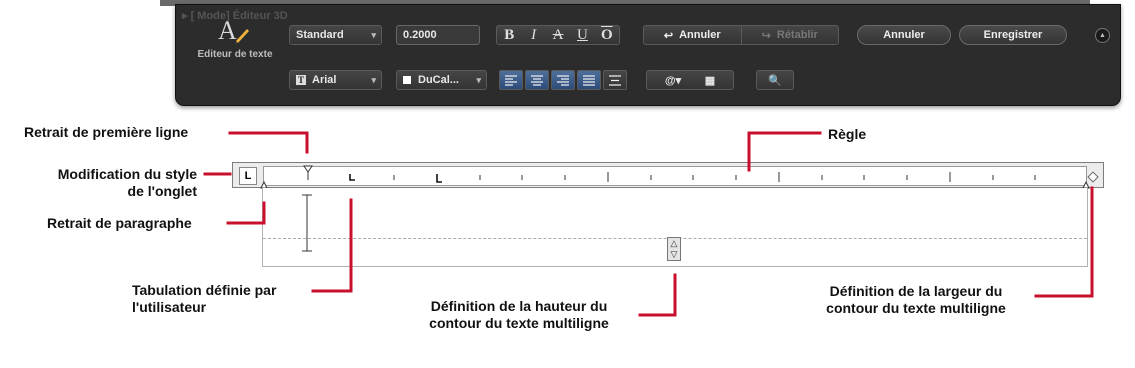 The image size is (1135, 368). Describe the element at coordinates (916, 291) in the screenshot. I see `label-width-line1: Définition de la largeur du` at that location.